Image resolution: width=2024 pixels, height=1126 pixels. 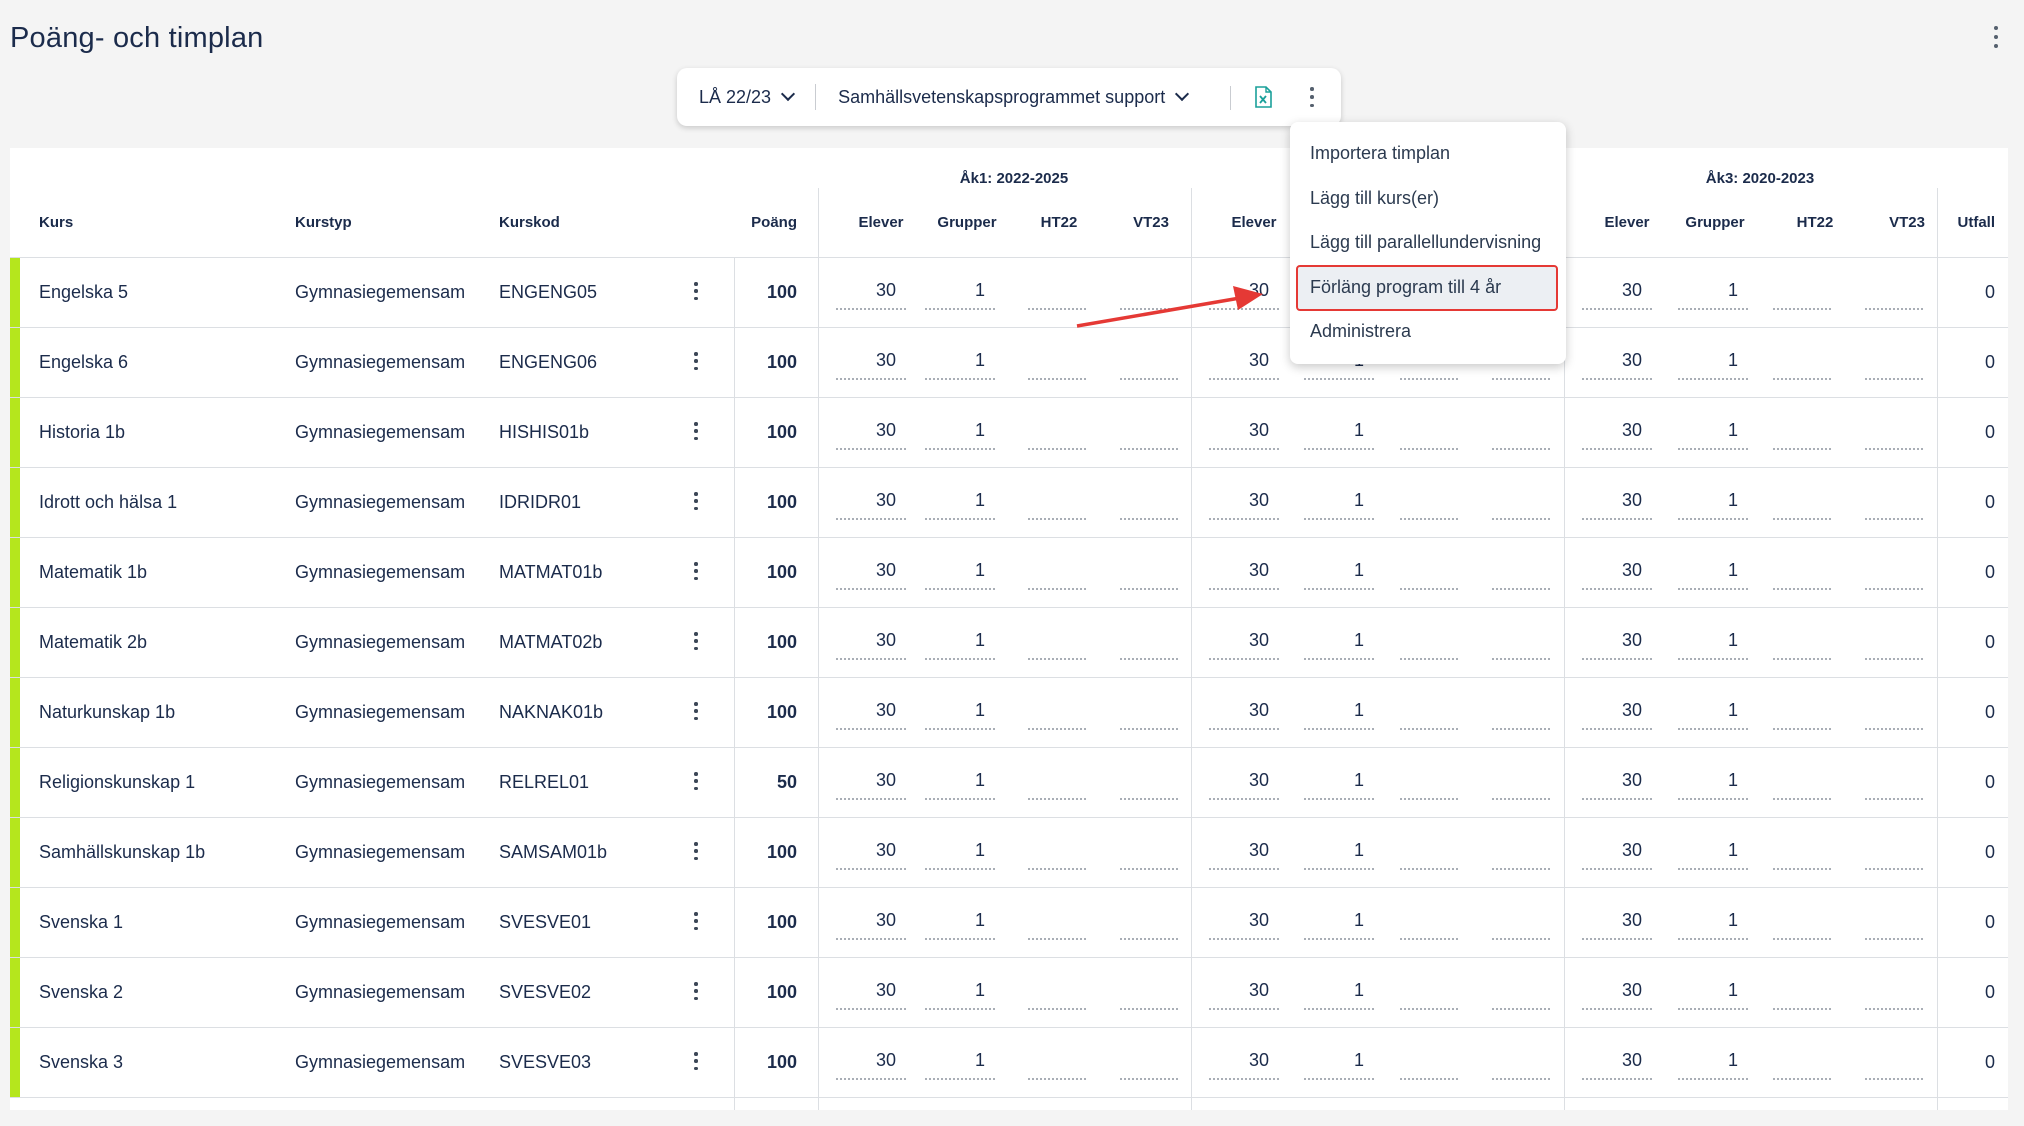 What do you see at coordinates (1996, 37) in the screenshot?
I see `page-more-icon` at bounding box center [1996, 37].